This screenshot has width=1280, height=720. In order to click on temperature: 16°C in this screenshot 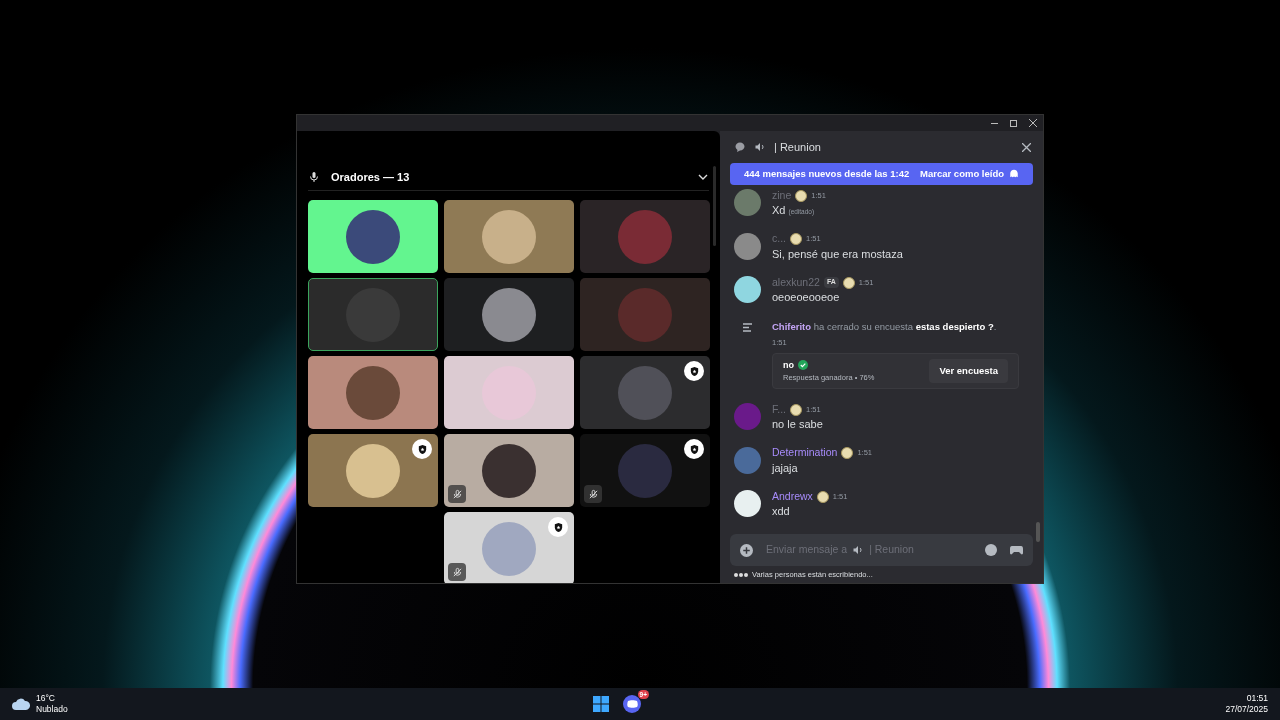, I will do `click(46, 698)`.